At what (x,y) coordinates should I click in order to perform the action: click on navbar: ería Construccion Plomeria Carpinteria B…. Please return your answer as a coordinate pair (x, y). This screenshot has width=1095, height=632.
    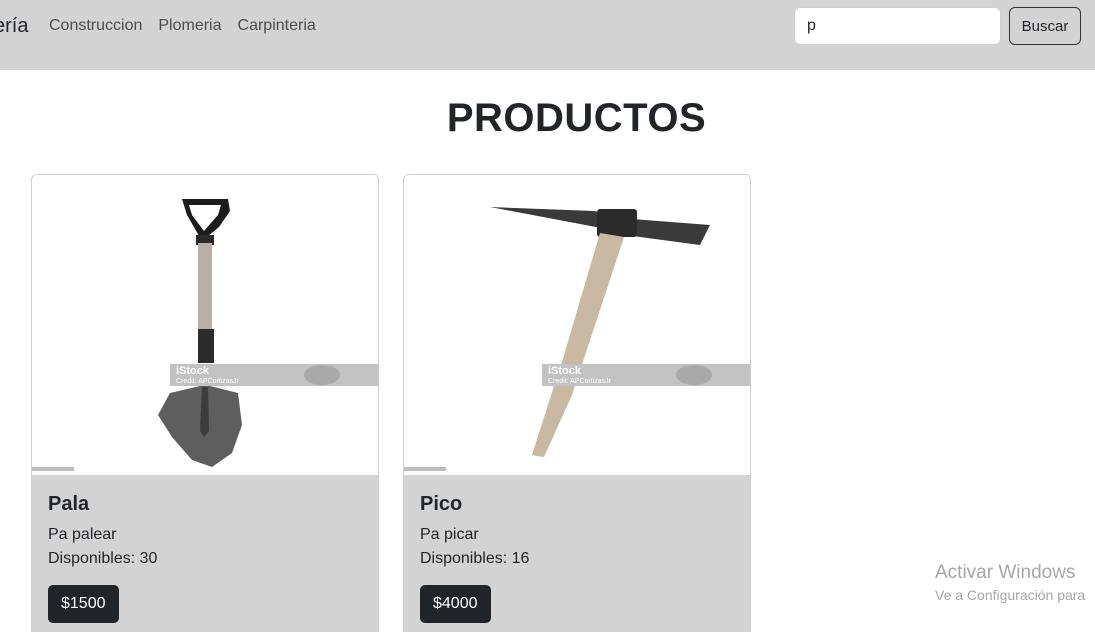
    Looking at the image, I should click on (547, 35).